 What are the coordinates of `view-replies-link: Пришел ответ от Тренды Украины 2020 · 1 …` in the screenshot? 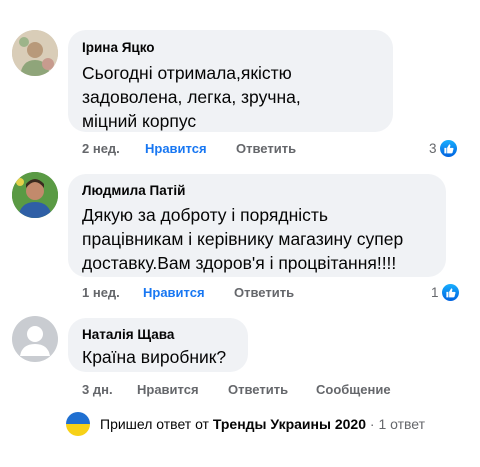 It's located at (245, 424).